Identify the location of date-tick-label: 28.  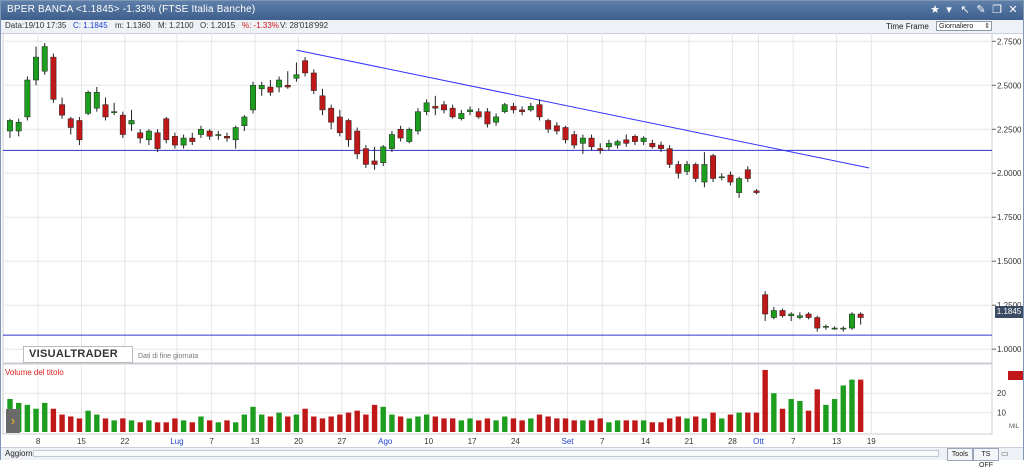
(732, 441).